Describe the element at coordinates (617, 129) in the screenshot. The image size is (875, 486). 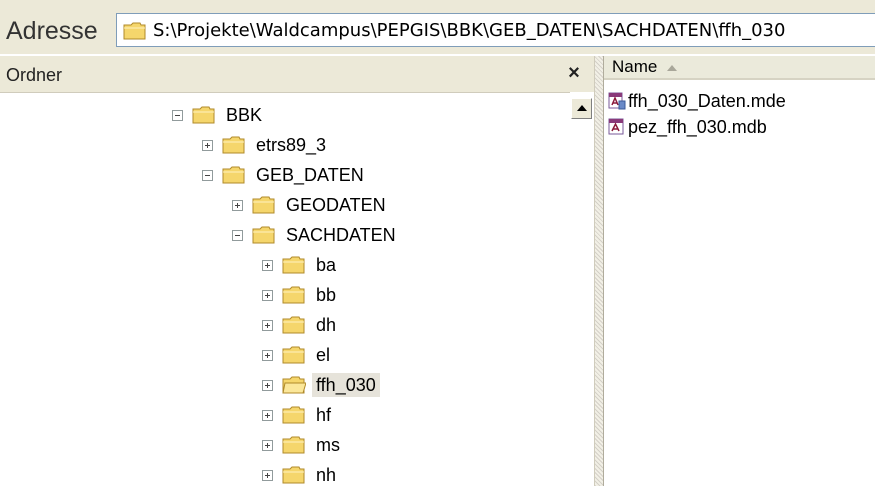
I see `access-mdb-icon` at that location.